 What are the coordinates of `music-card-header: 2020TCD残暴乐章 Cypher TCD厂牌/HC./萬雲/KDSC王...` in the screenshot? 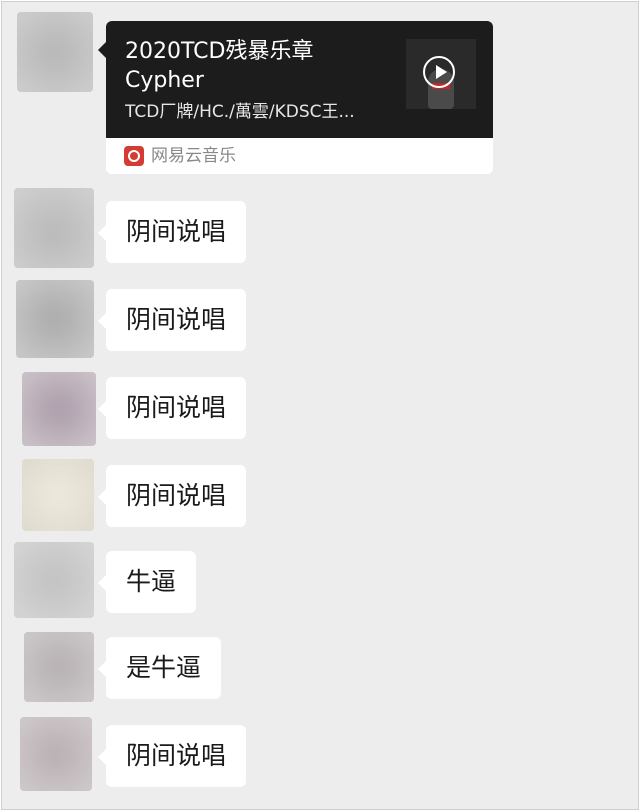 It's located at (299, 79).